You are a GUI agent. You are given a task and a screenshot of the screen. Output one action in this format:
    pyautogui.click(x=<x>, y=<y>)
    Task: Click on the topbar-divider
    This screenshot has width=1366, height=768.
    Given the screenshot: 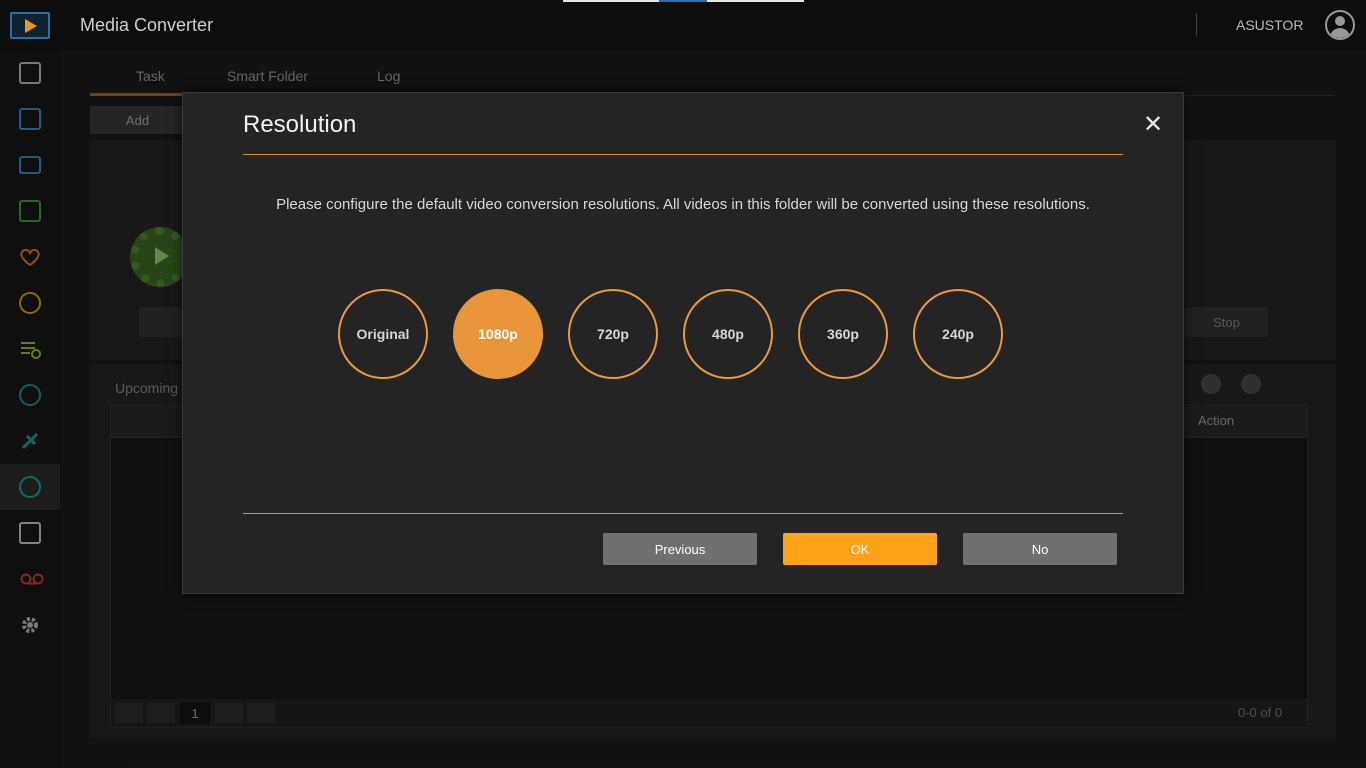 What is the action you would take?
    pyautogui.click(x=1196, y=24)
    